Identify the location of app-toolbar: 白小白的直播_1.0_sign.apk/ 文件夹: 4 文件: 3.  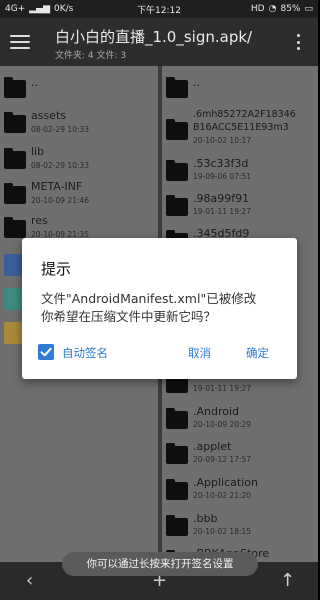
(159, 42).